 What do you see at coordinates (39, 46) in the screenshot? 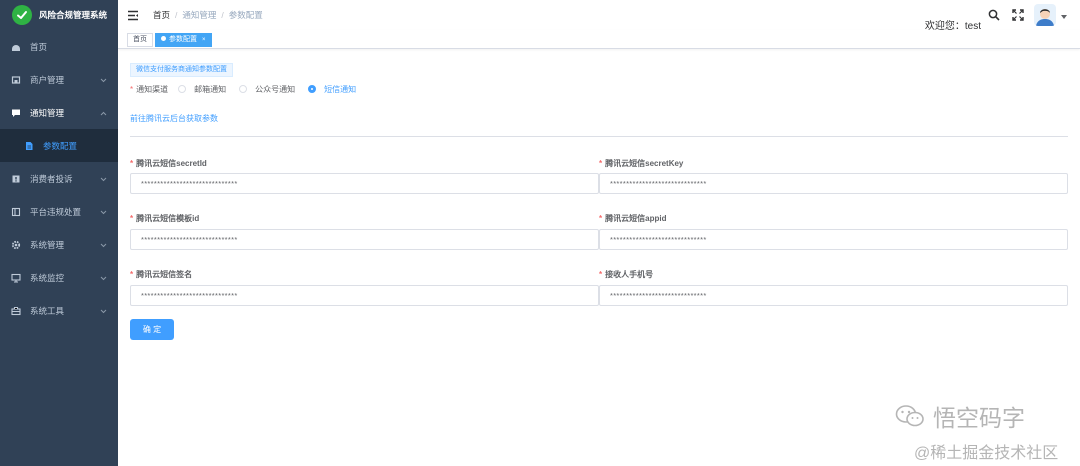
I see `sidebar-item-label: 首页` at bounding box center [39, 46].